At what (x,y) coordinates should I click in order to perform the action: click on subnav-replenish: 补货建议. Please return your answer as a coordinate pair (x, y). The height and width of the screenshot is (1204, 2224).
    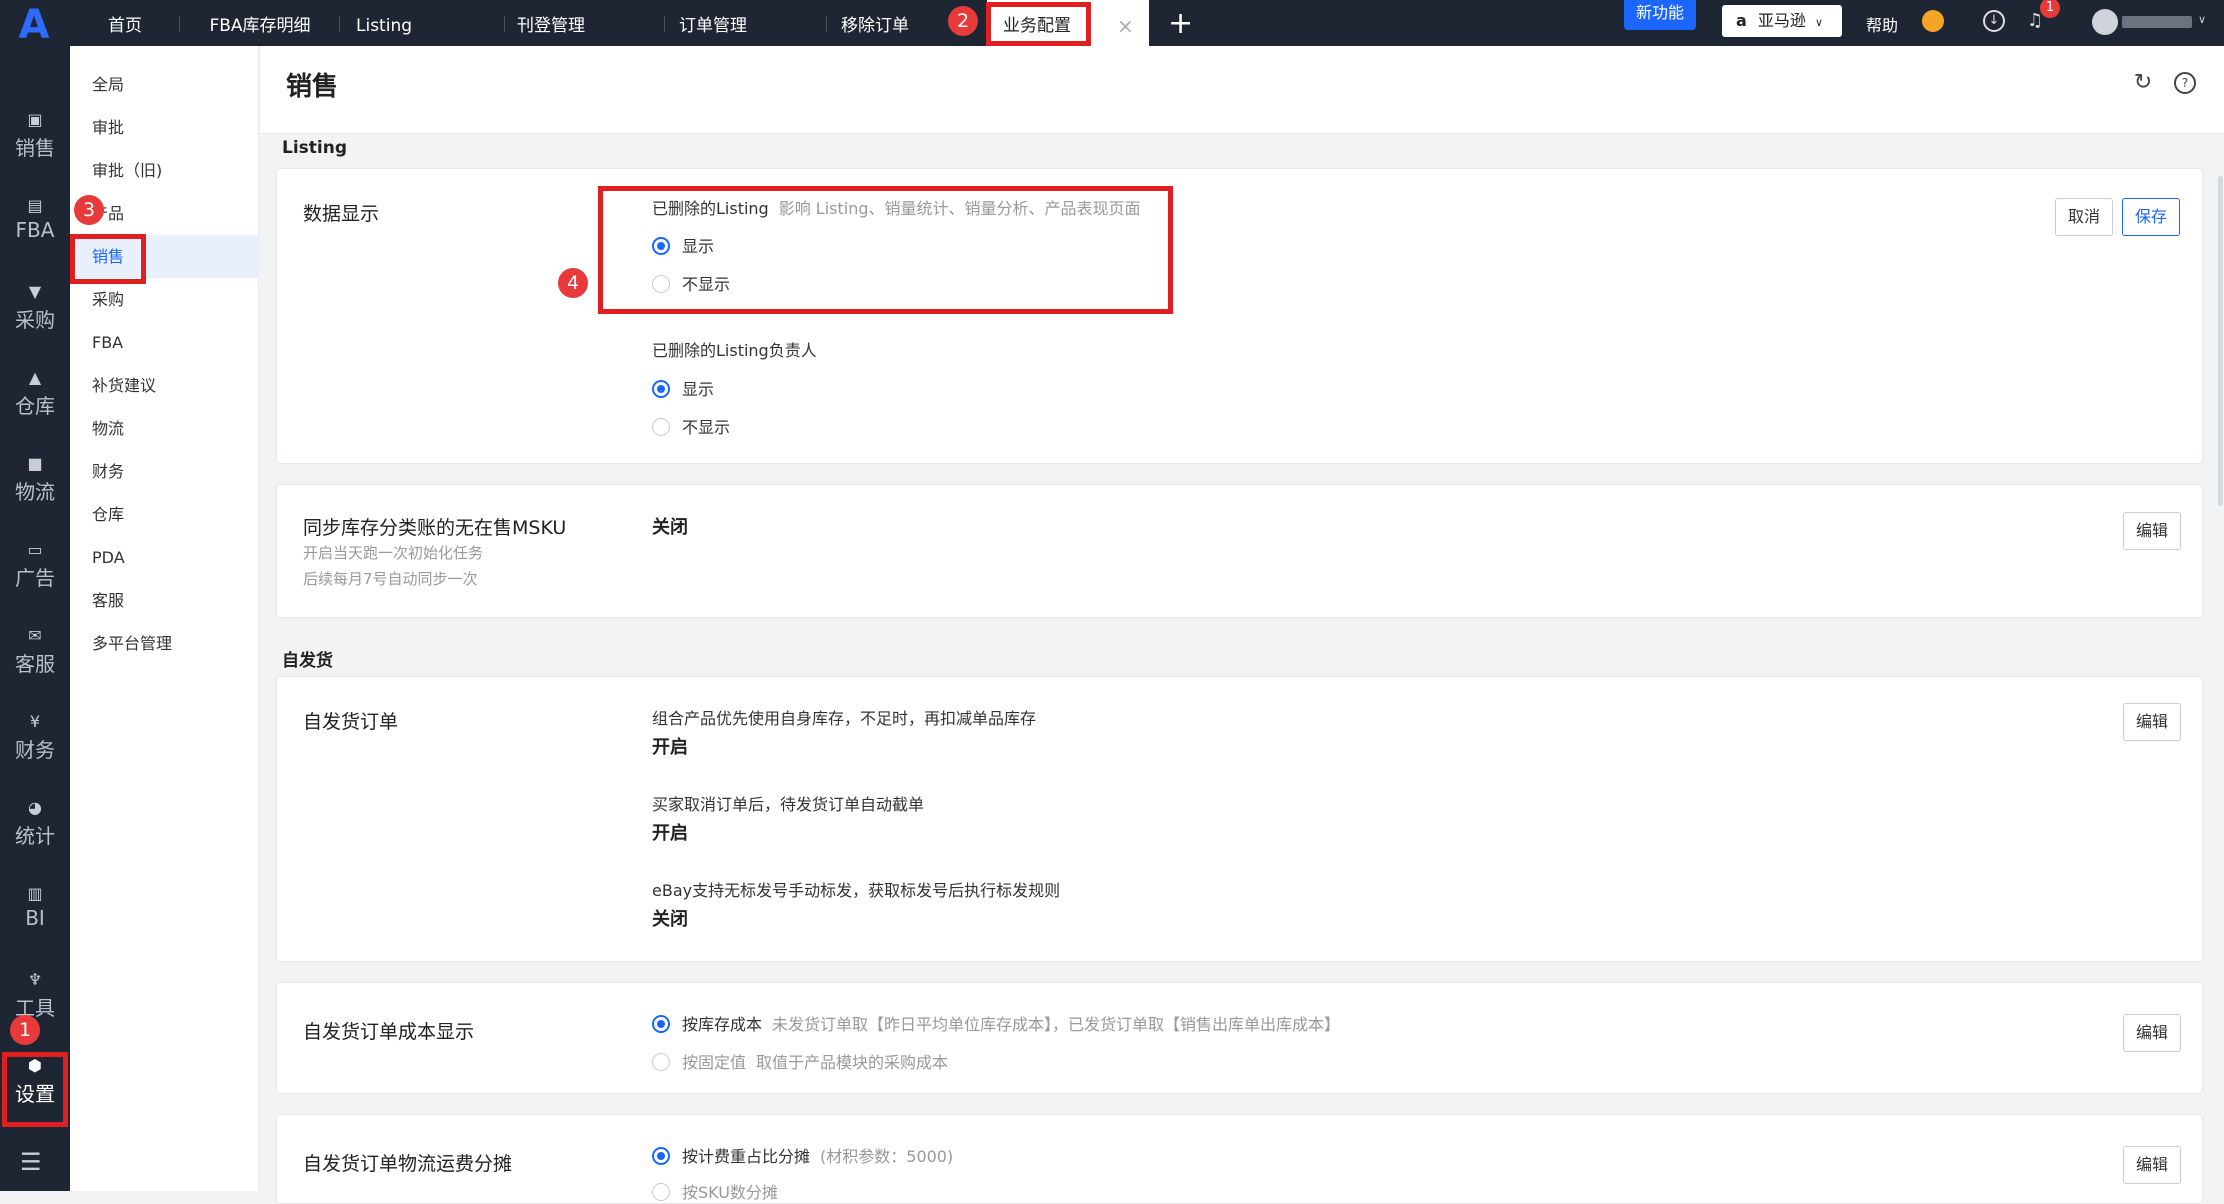
    Looking at the image, I should click on (164, 385).